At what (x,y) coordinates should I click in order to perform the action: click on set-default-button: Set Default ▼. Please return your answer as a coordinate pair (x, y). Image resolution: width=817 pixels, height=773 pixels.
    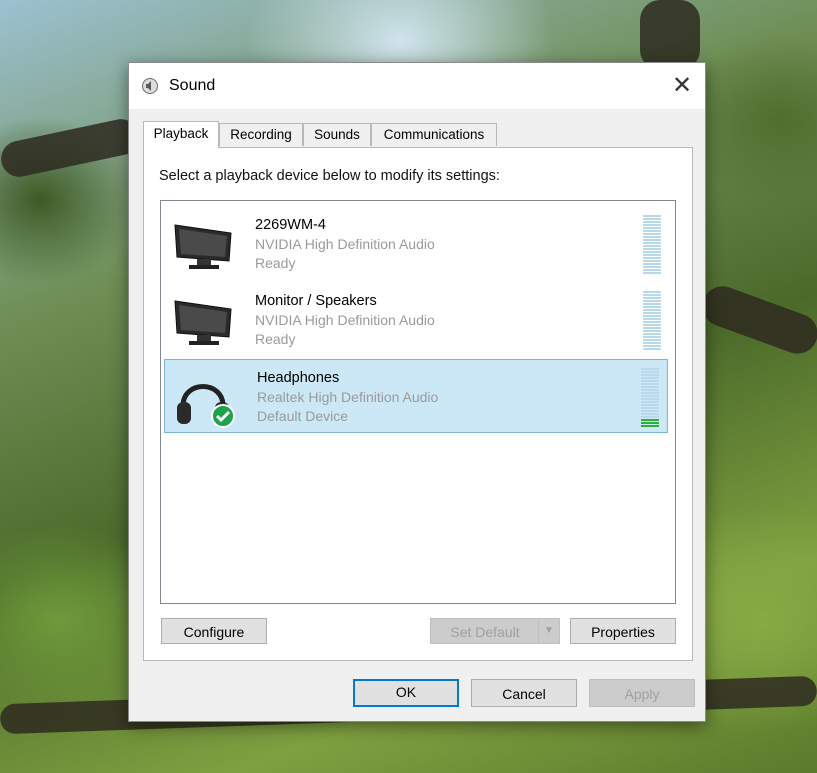
    Looking at the image, I should click on (495, 631).